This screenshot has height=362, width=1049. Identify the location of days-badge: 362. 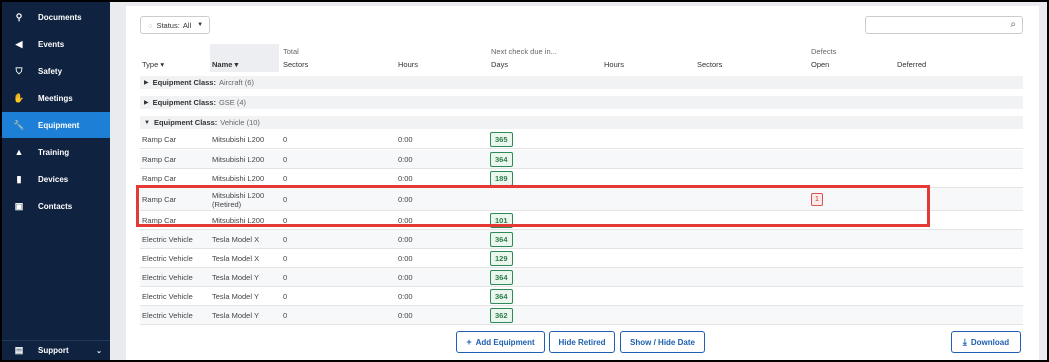
(501, 315).